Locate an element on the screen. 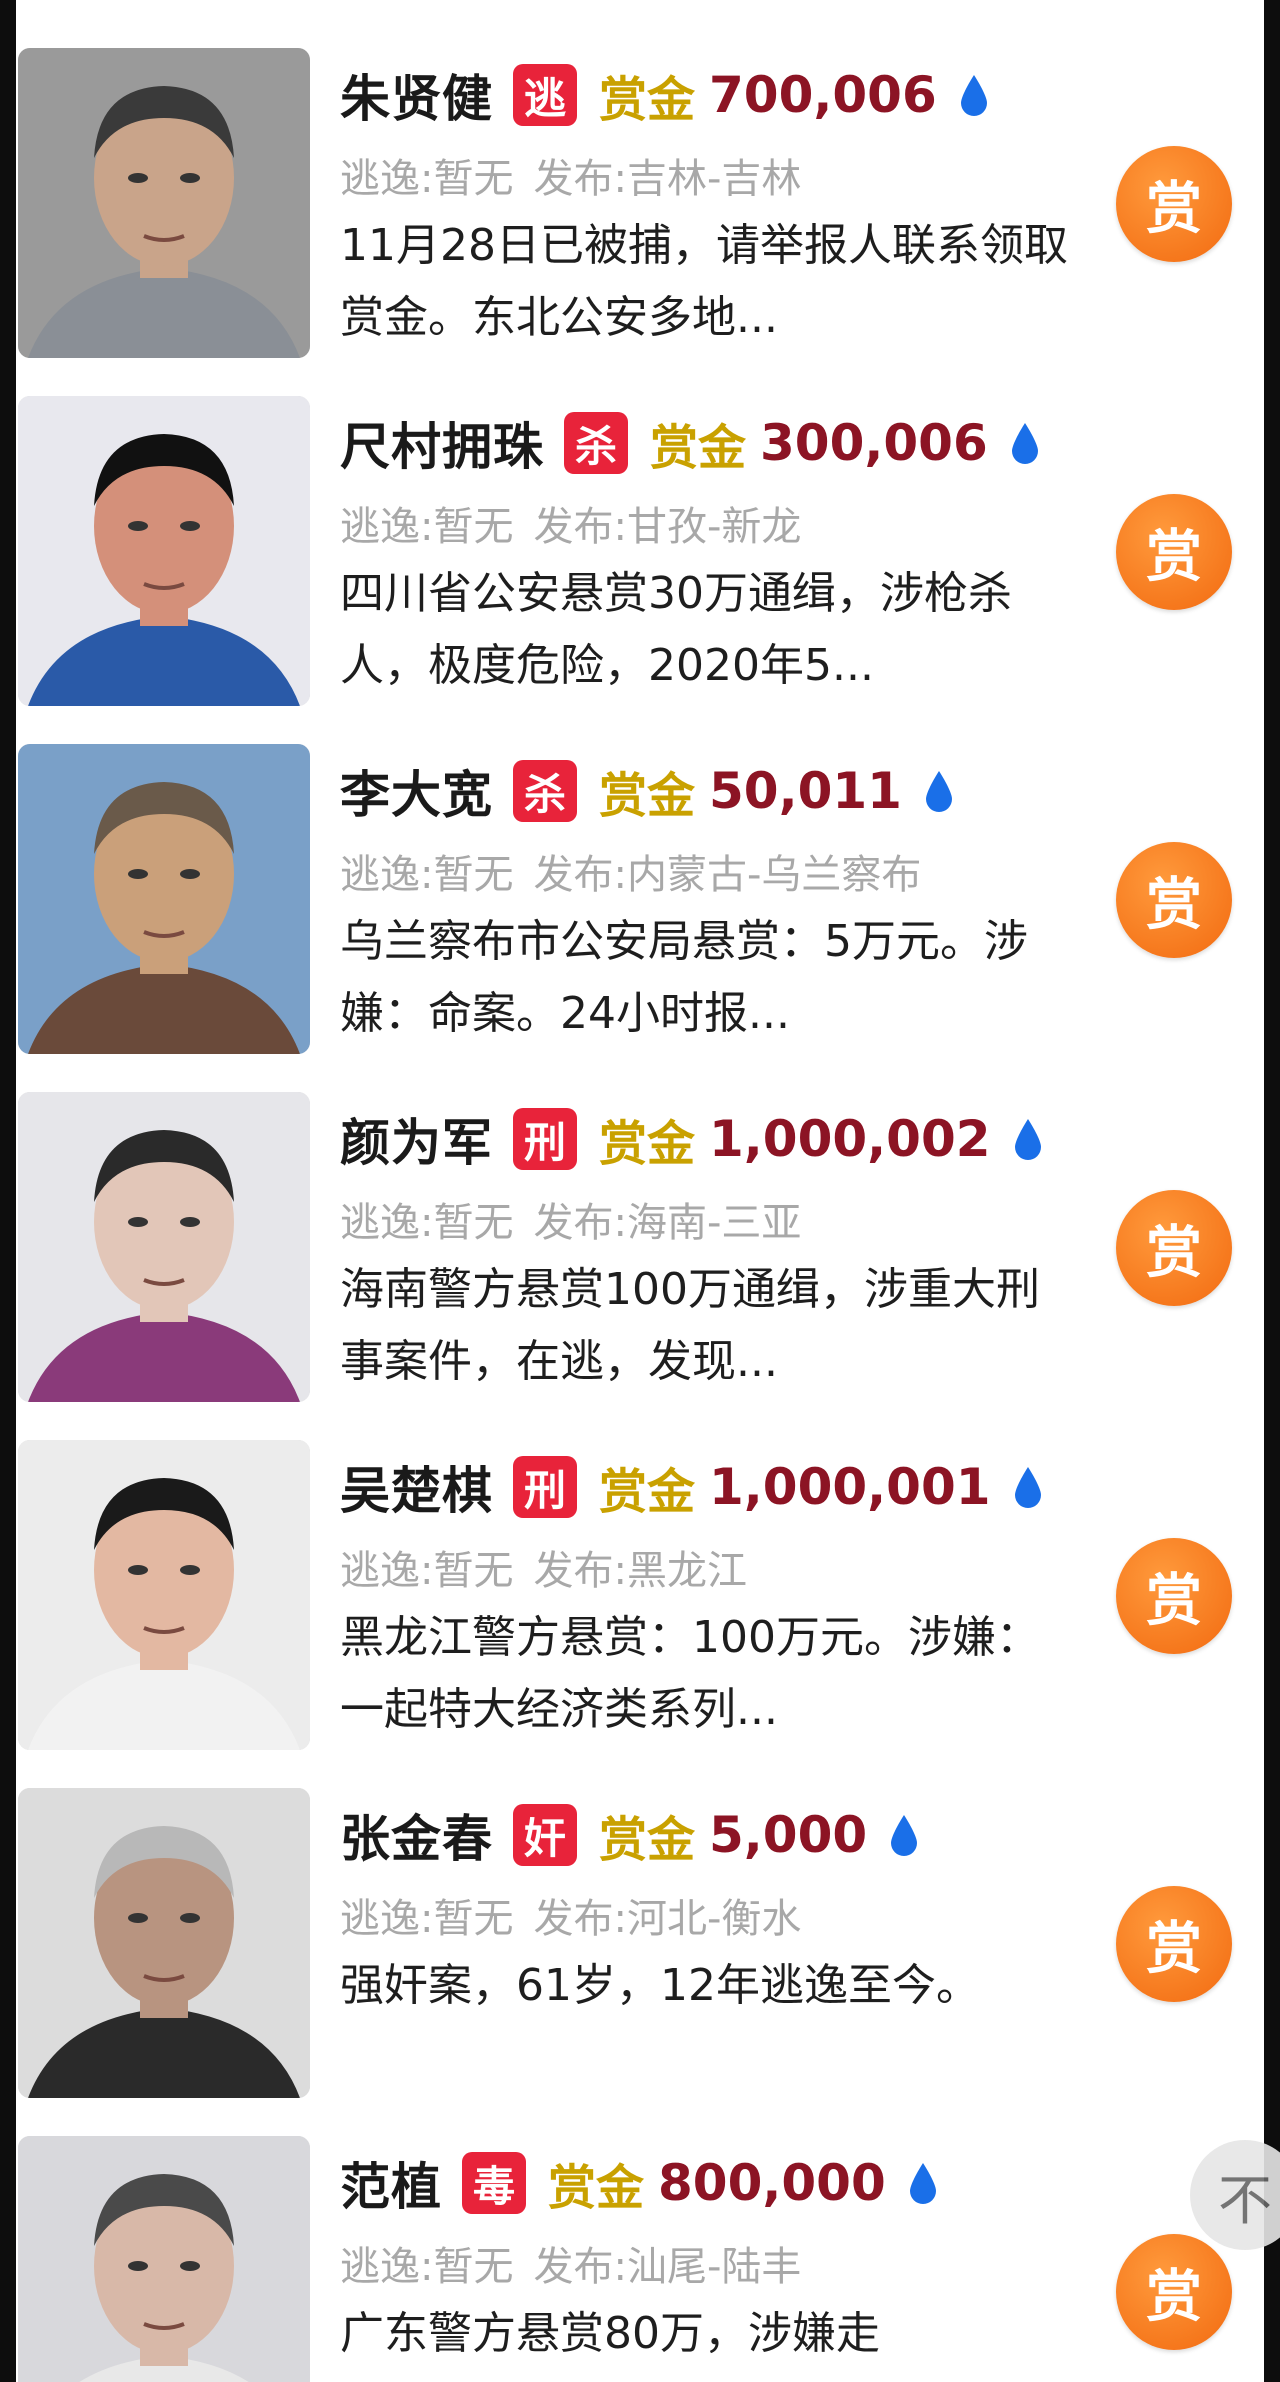 This screenshot has height=2382, width=1280. bounty-amount: 5,000 is located at coordinates (788, 1835).